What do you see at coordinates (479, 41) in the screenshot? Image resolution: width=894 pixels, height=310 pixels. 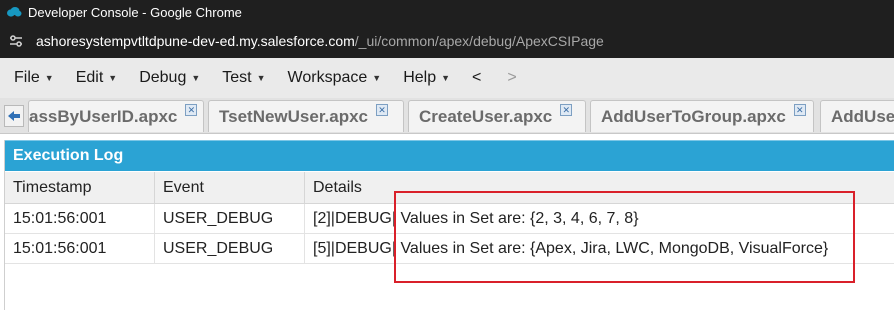 I see `url-path: /_ui/common/apex/debug/ApexCSIPage` at bounding box center [479, 41].